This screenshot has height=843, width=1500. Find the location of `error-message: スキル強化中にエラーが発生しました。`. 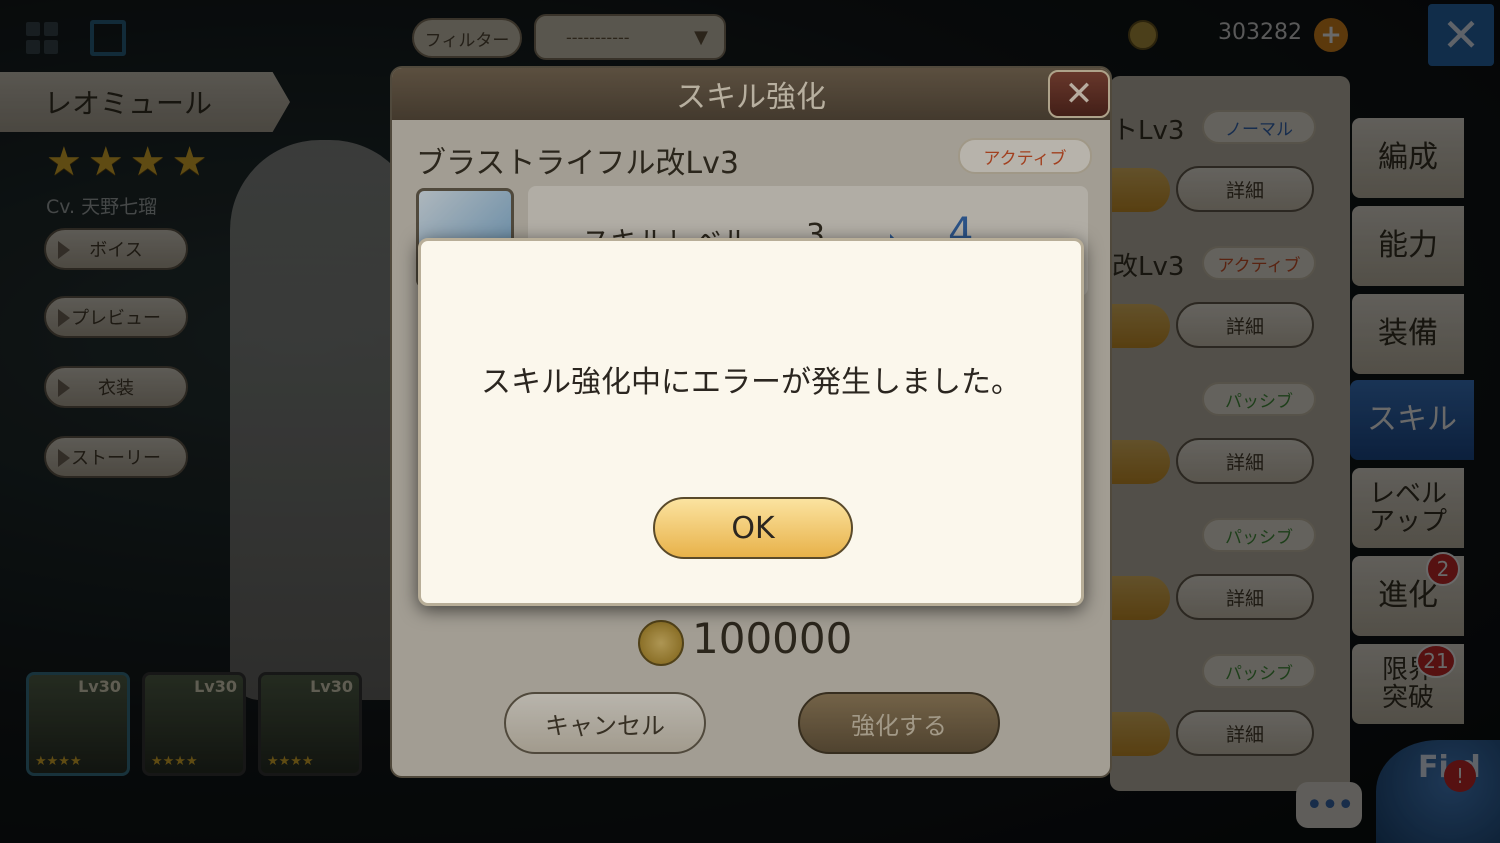

error-message: スキル強化中にエラーが発生しました。 is located at coordinates (751, 382).